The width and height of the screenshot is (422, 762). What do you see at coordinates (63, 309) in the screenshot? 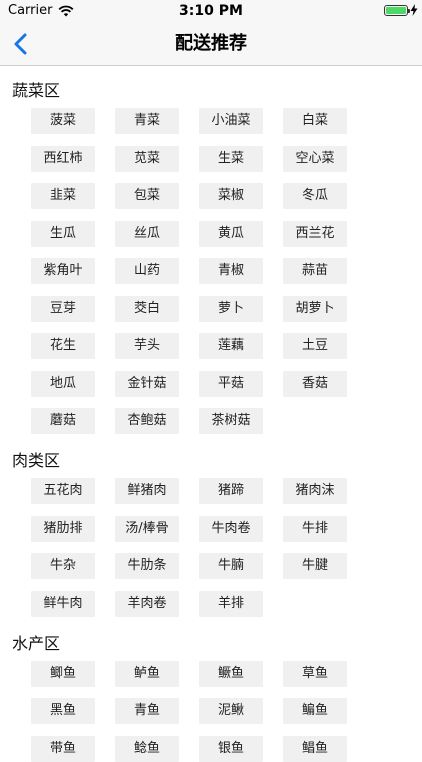
I see `item-chip: 豆芽` at bounding box center [63, 309].